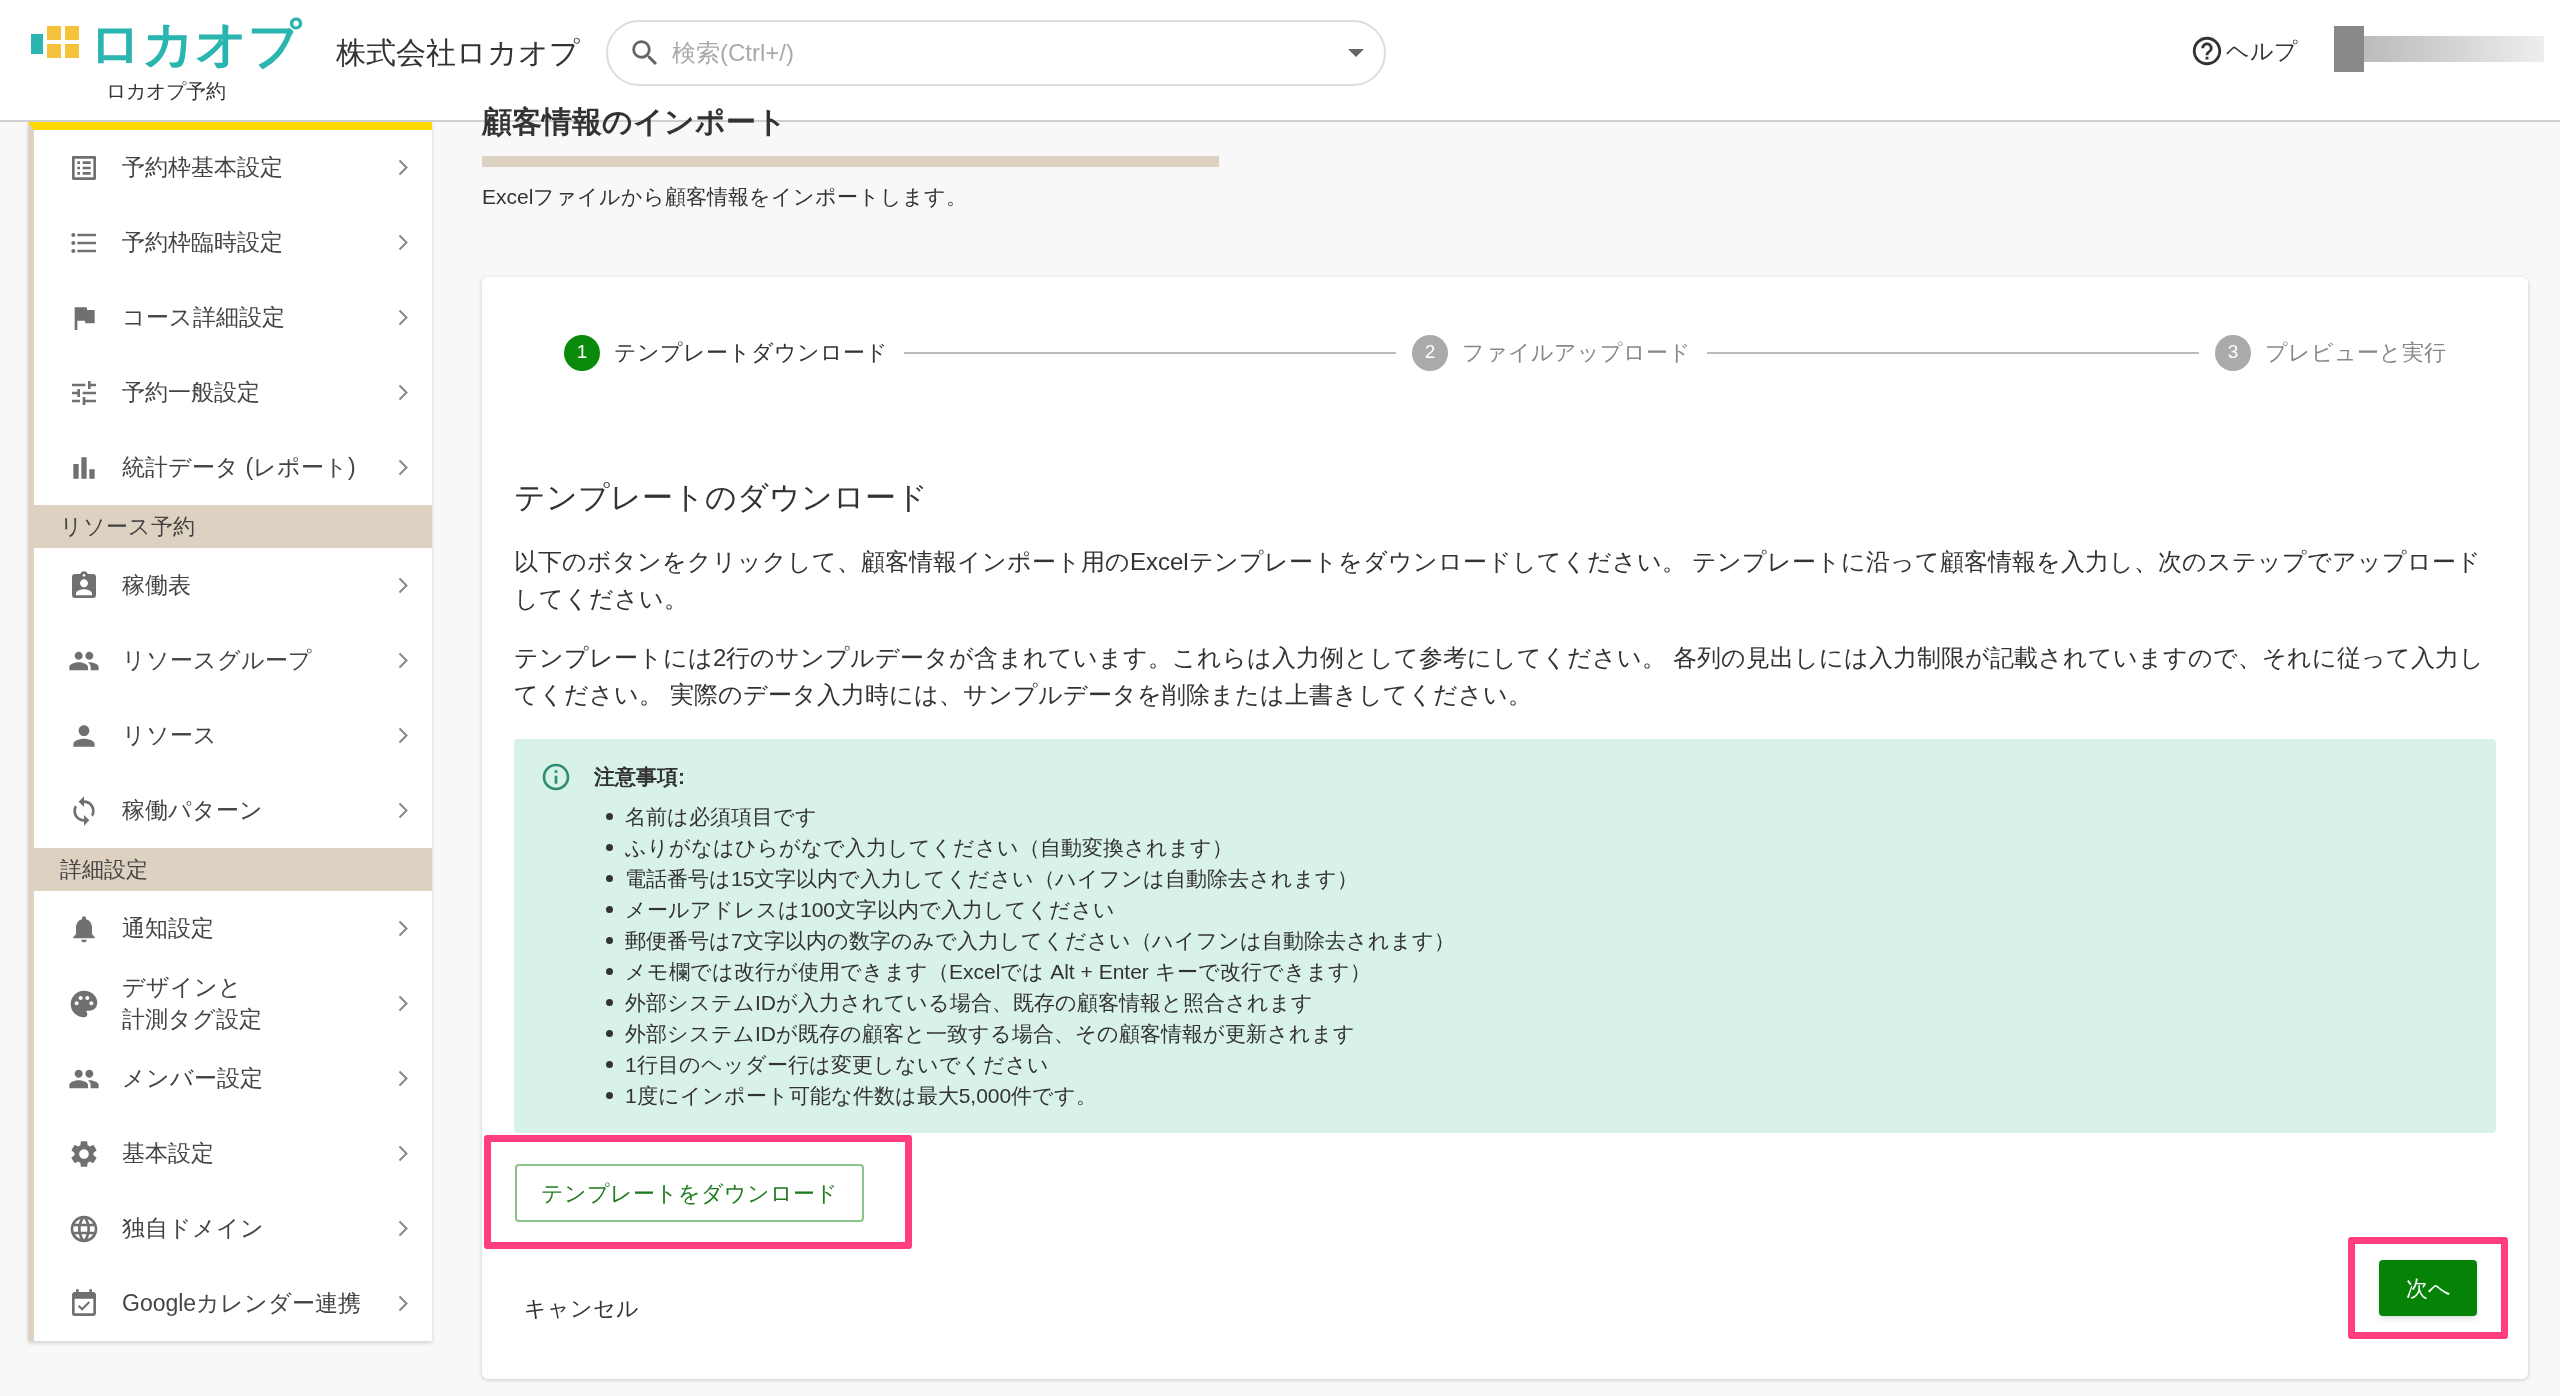 The width and height of the screenshot is (2560, 1396). What do you see at coordinates (233, 928) in the screenshot?
I see `sidebar-item: 通知設定` at bounding box center [233, 928].